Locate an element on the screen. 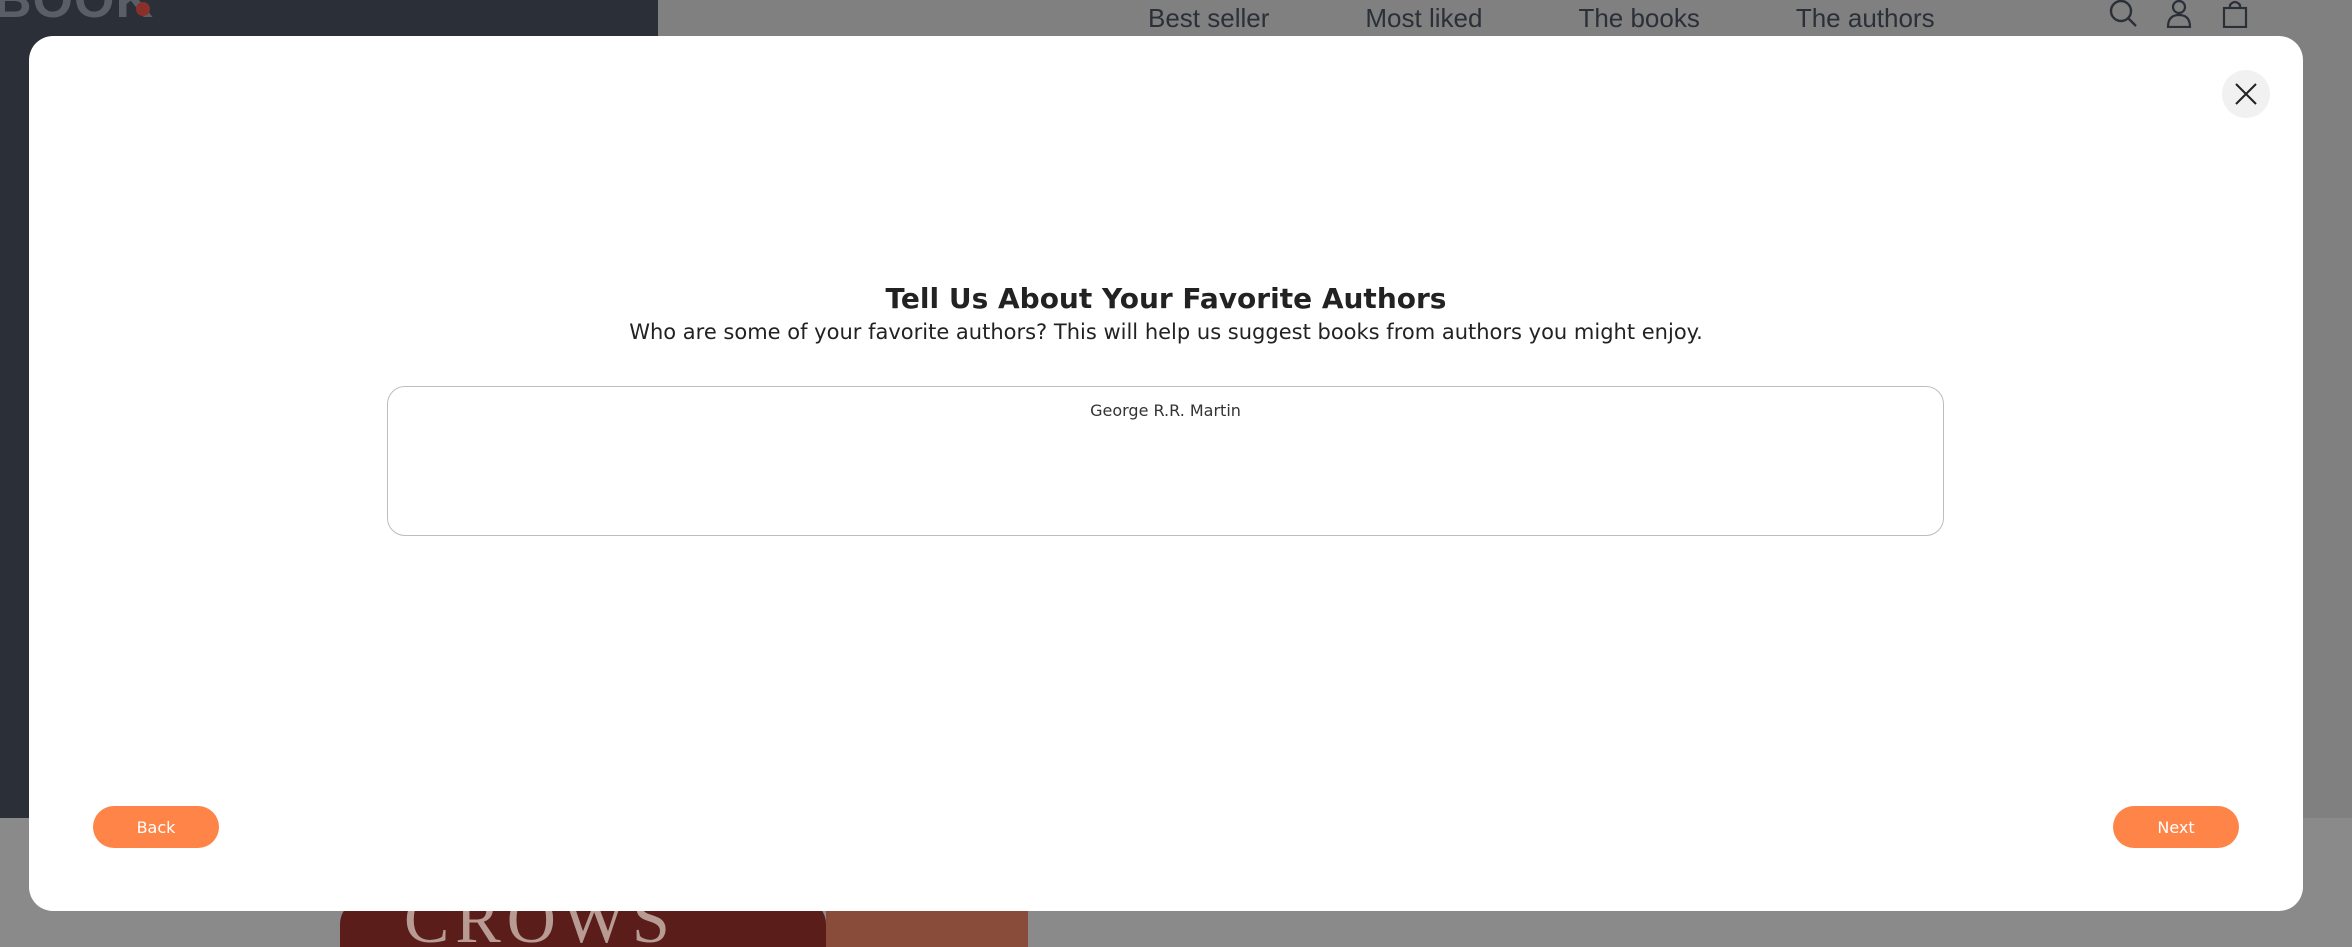 This screenshot has height=947, width=2352. close-button is located at coordinates (2246, 94).